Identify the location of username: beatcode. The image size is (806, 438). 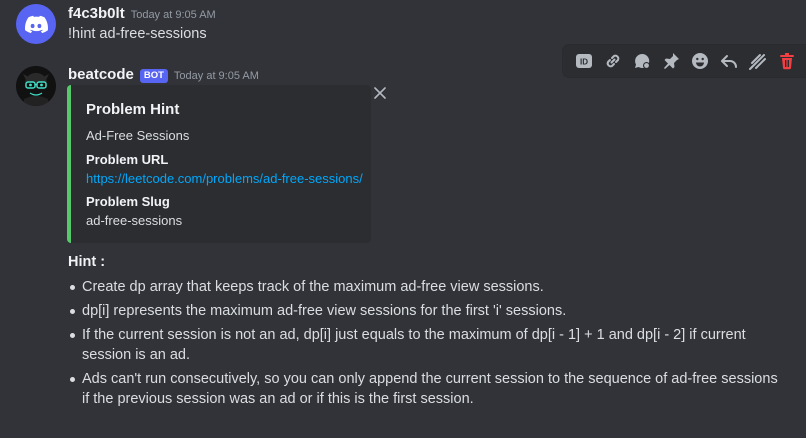
(101, 74).